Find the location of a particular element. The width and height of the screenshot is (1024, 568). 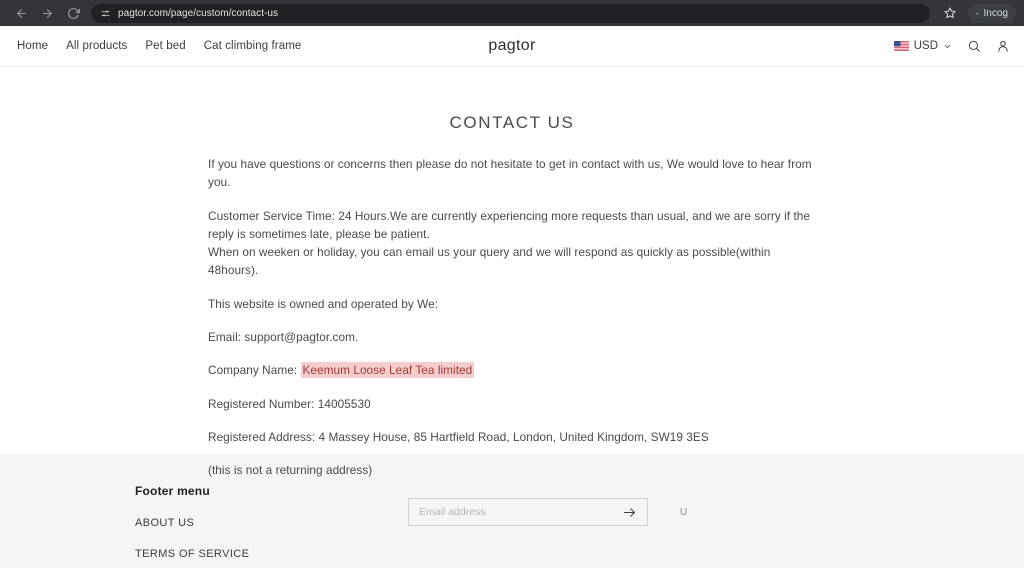

social-icon: U is located at coordinates (683, 512).